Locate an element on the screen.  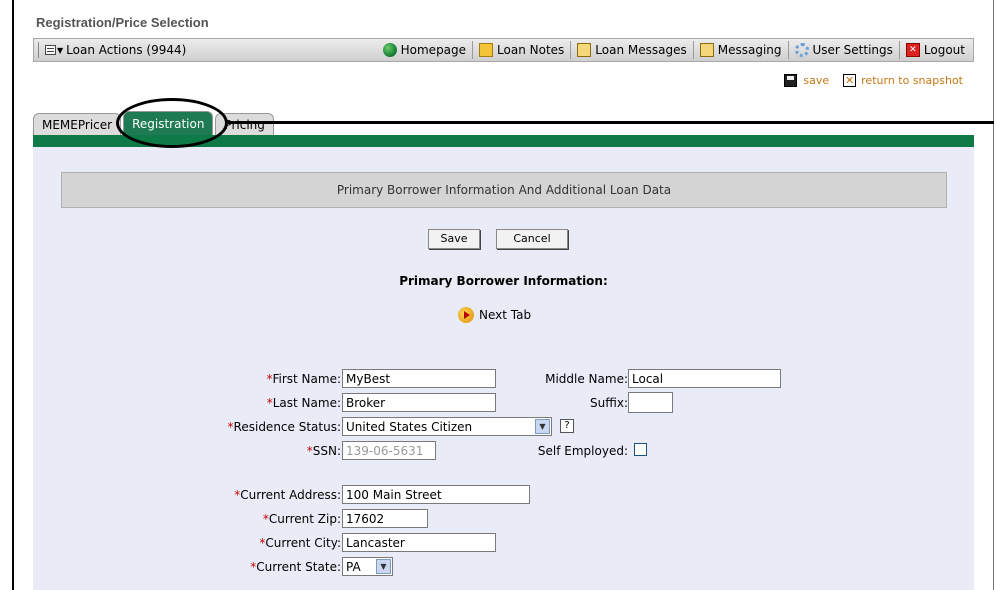
messaging-label: Messaging is located at coordinates (749, 50).